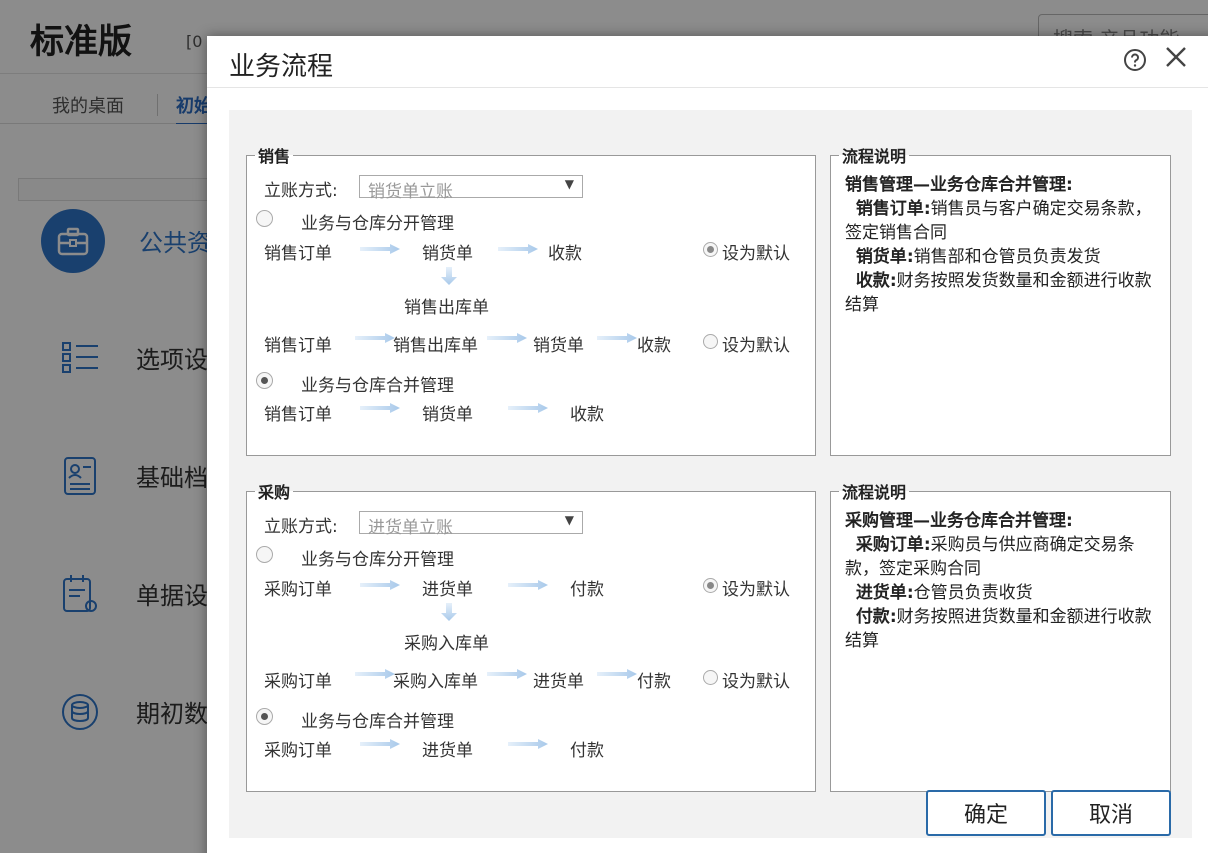 The height and width of the screenshot is (853, 1208). Describe the element at coordinates (298, 590) in the screenshot. I see `purchase-flow1-step1: 采购订单` at that location.